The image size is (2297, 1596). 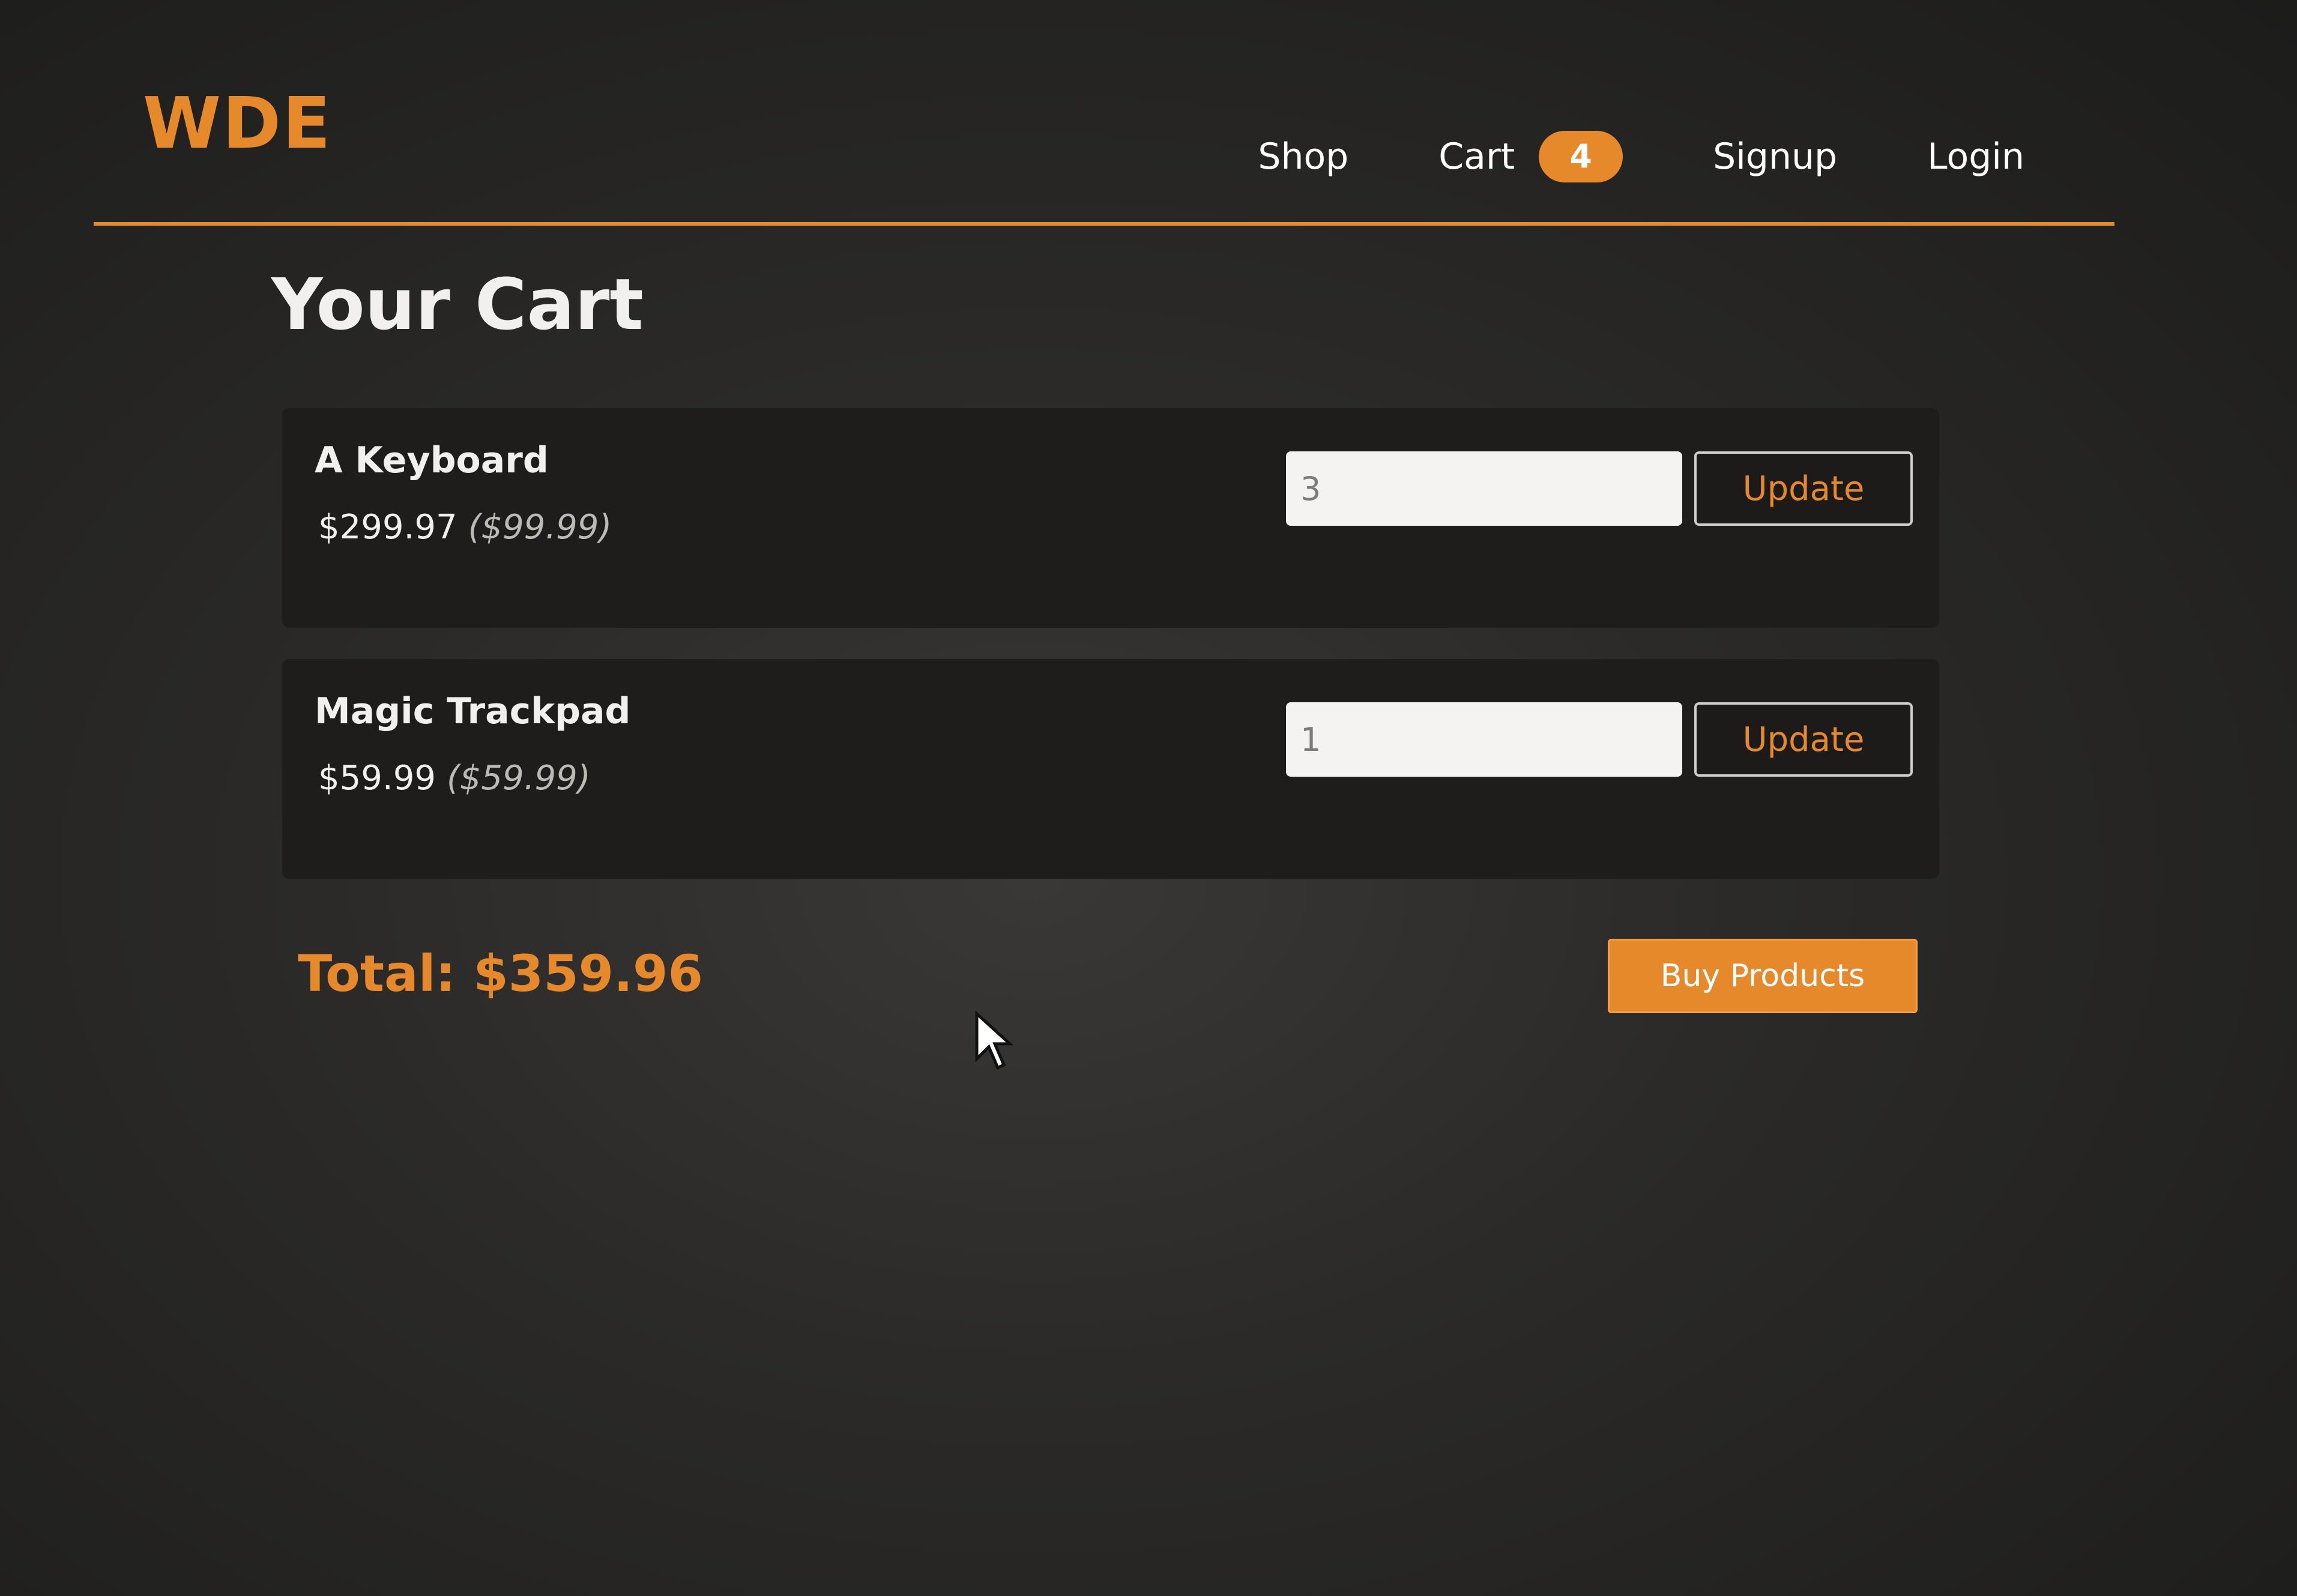 I want to click on buy-products-button: Buy Products, so click(x=1763, y=976).